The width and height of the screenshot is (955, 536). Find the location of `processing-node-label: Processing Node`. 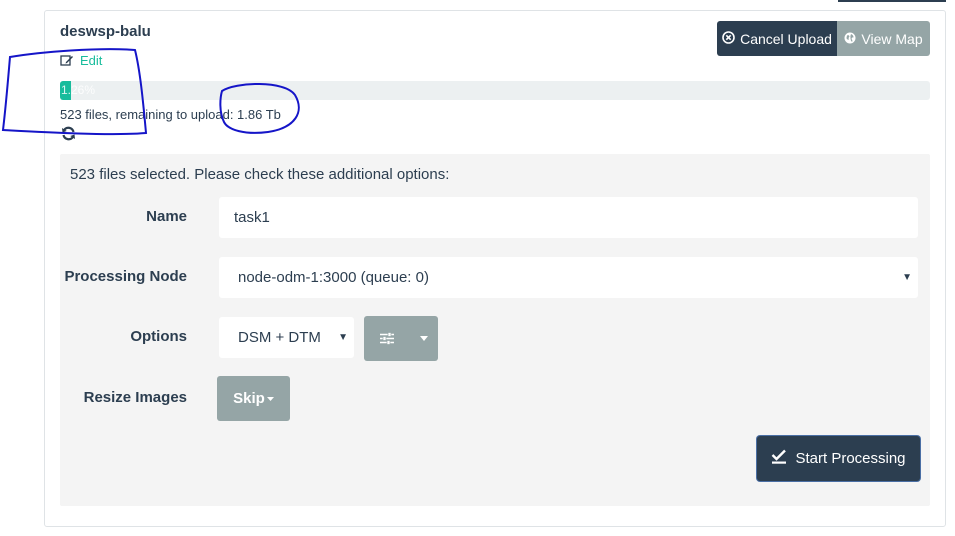

processing-node-label: Processing Node is located at coordinates (125, 276).